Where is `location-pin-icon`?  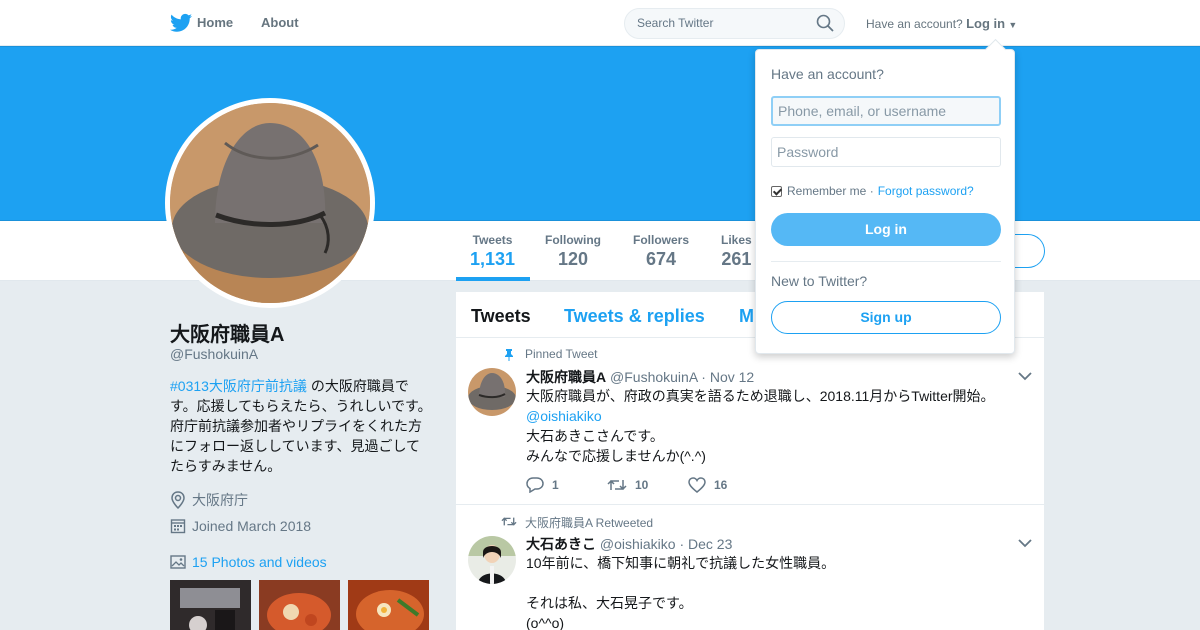
location-pin-icon is located at coordinates (178, 500).